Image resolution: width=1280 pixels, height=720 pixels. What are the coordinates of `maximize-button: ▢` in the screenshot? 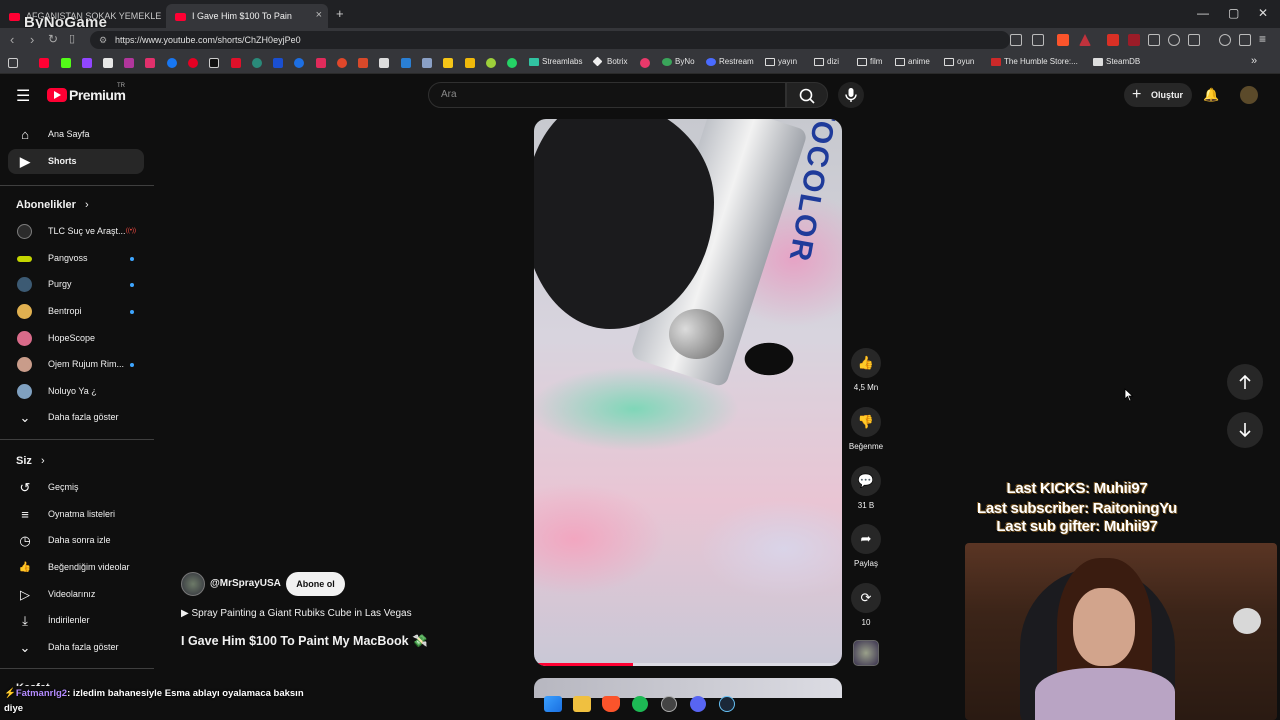 It's located at (1233, 13).